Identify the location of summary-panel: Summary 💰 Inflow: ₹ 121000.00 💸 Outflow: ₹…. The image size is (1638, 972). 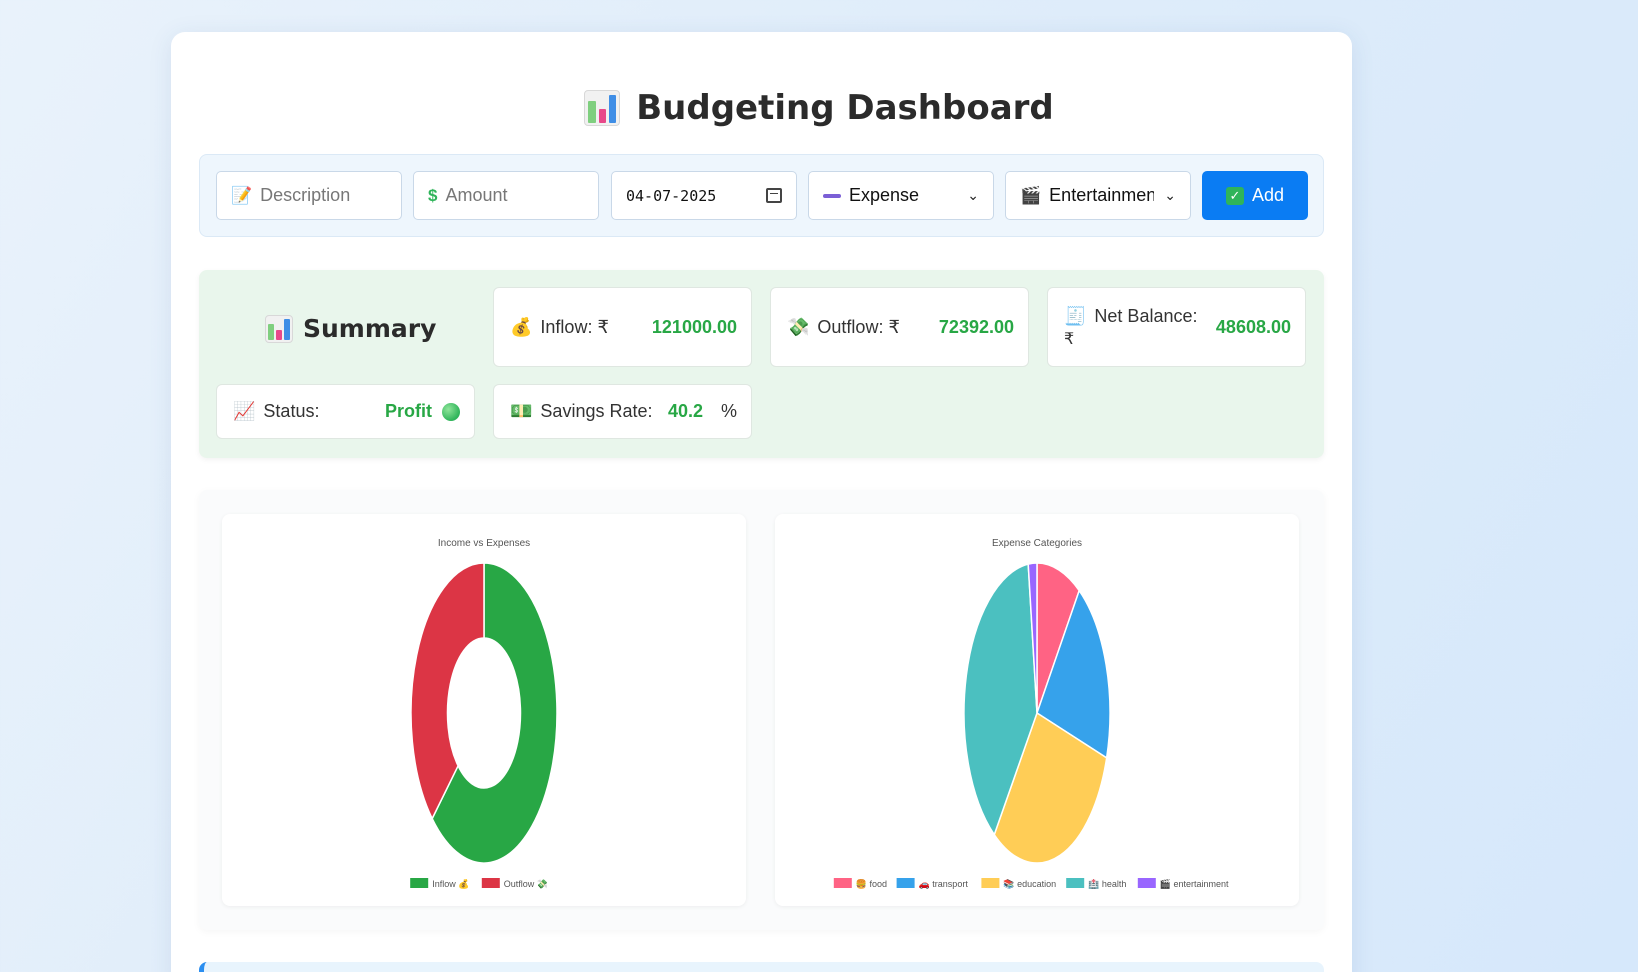
(761, 364).